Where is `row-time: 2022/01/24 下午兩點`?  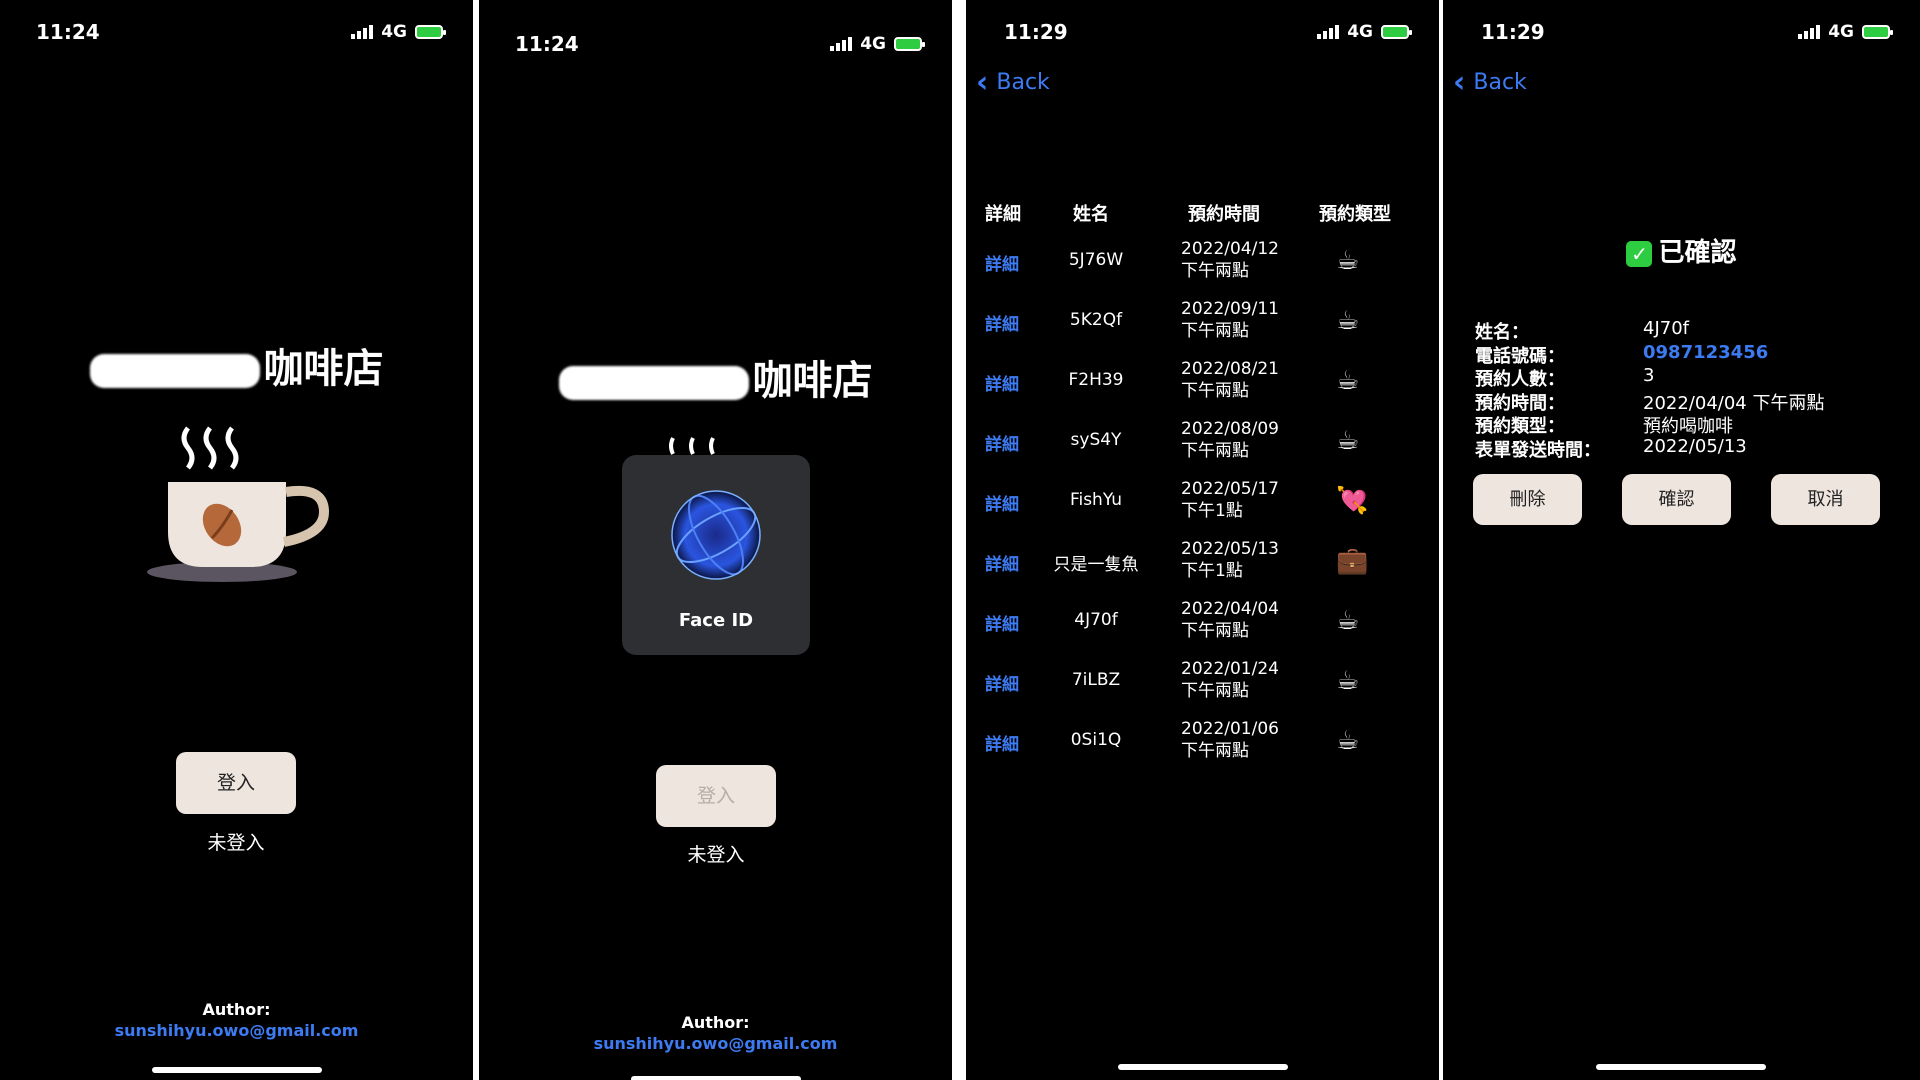 row-time: 2022/01/24 下午兩點 is located at coordinates (1230, 680).